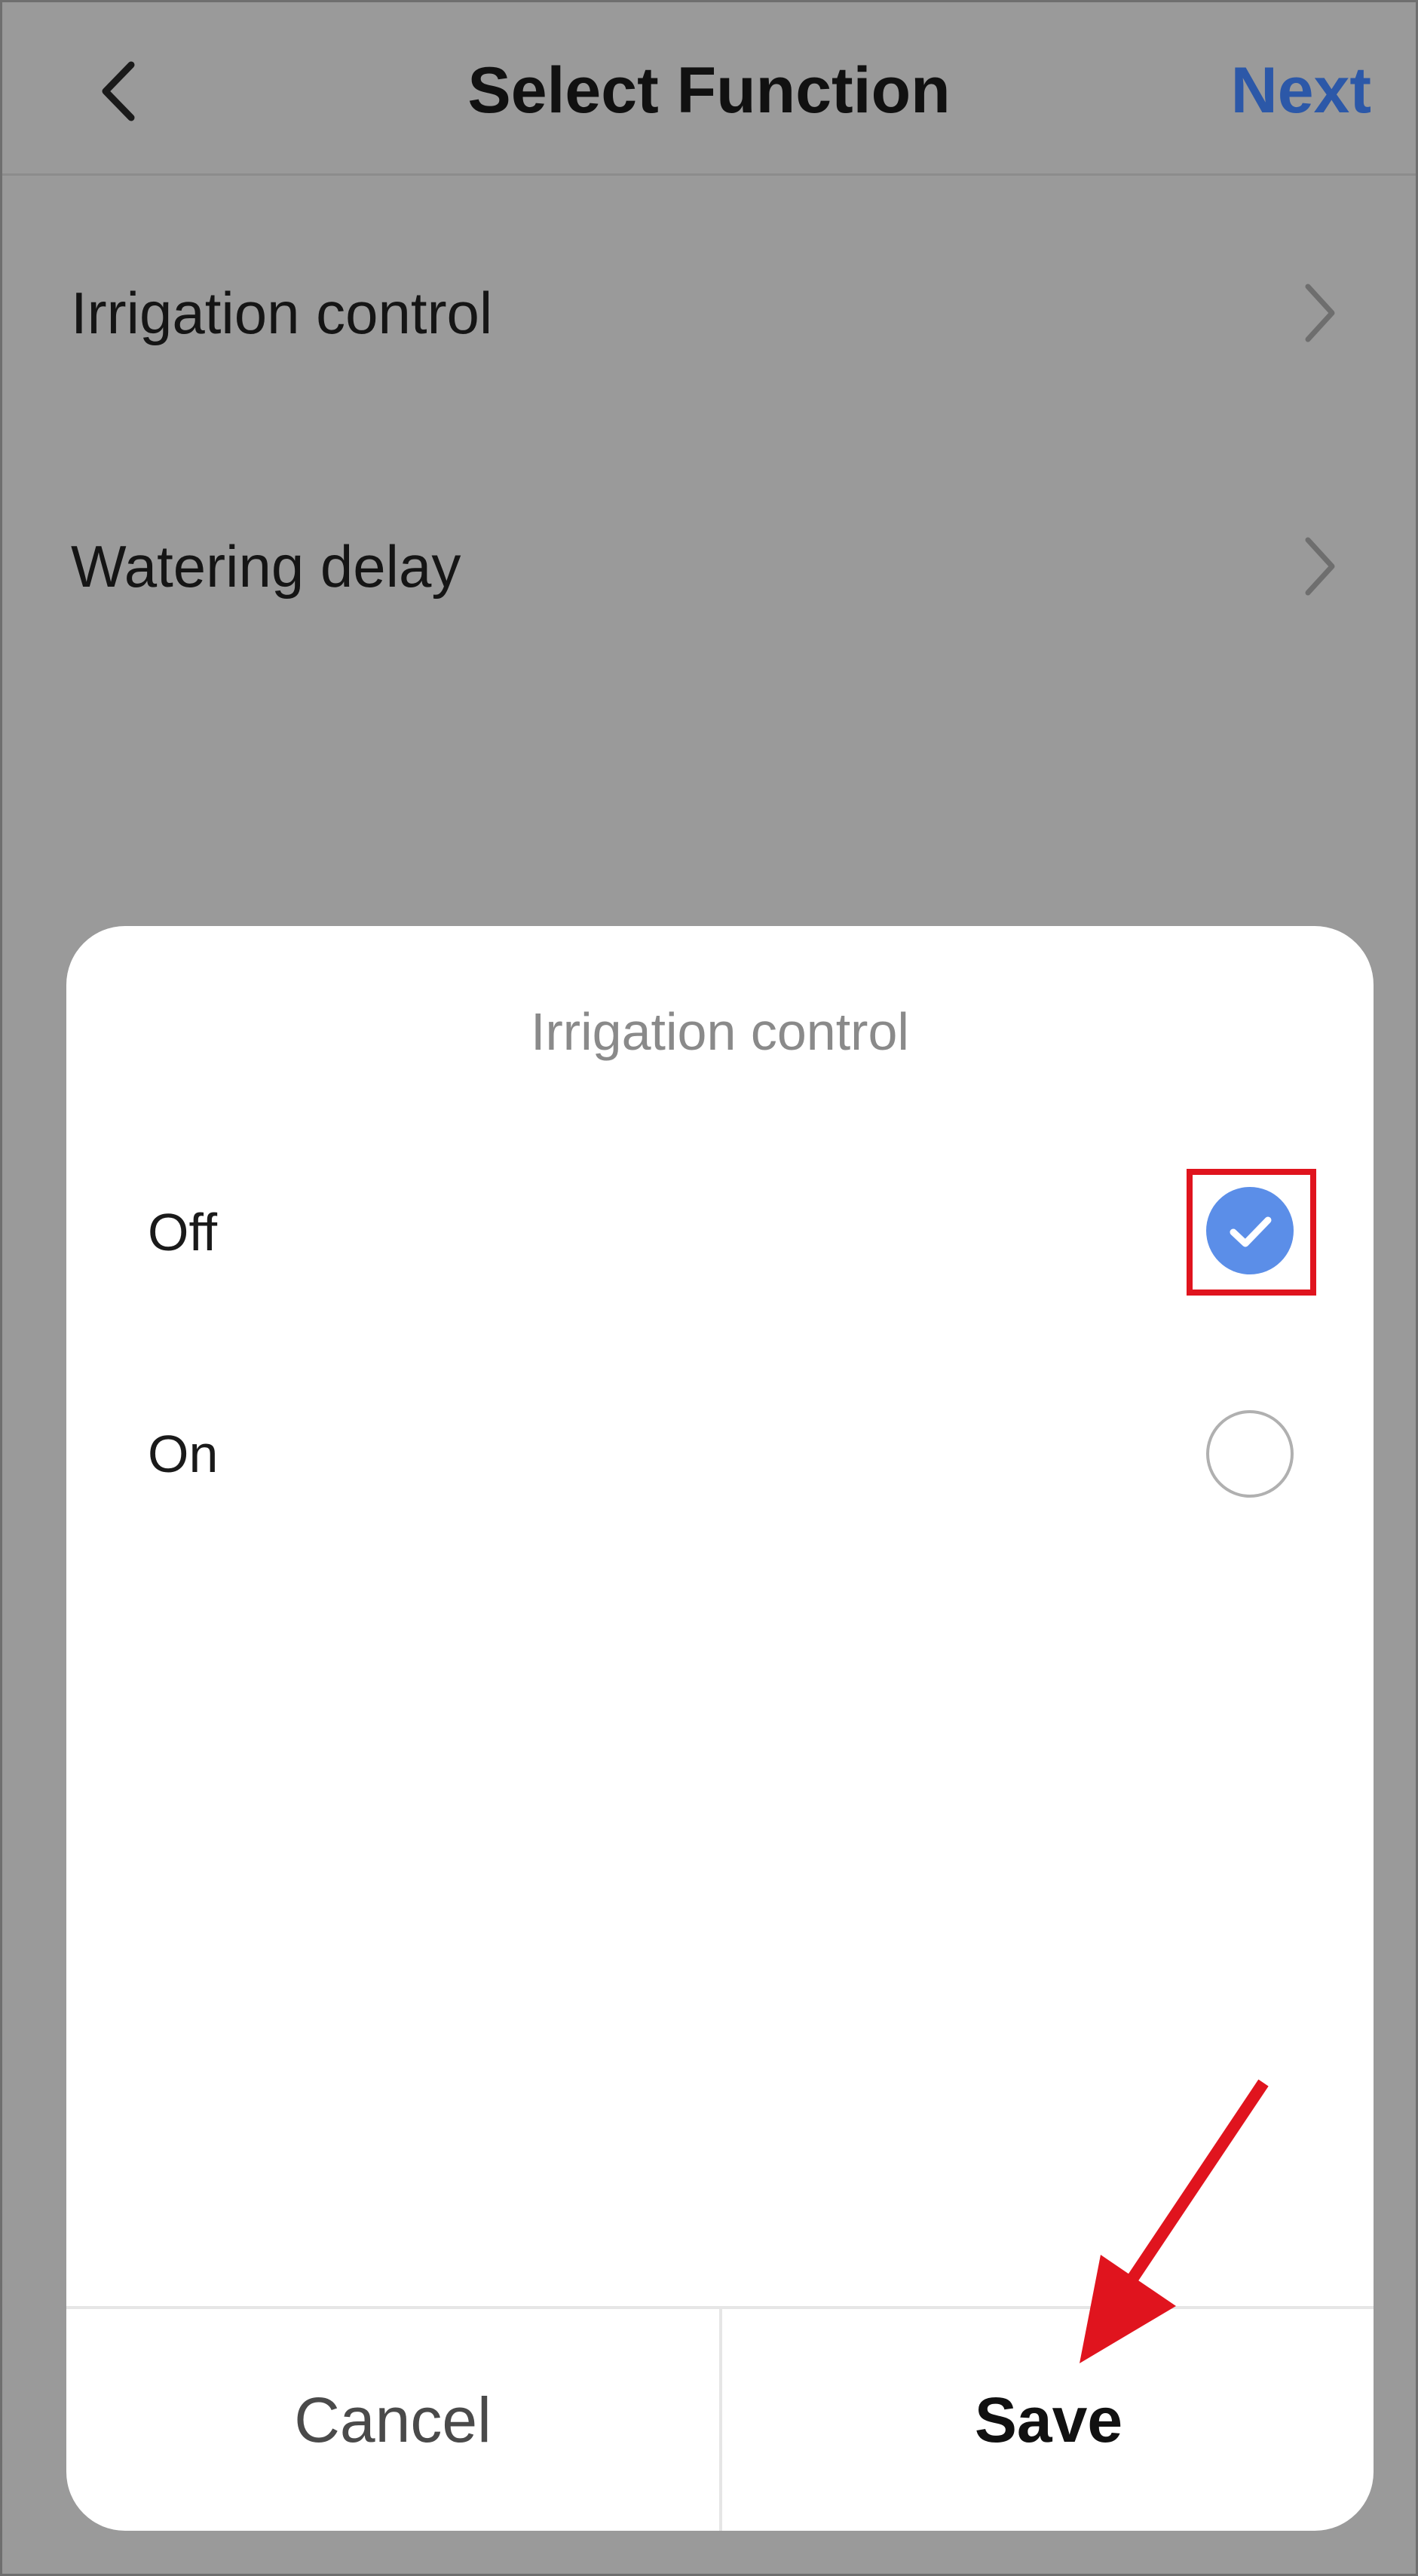  I want to click on list-item-watering-delay: Watering delay, so click(709, 562).